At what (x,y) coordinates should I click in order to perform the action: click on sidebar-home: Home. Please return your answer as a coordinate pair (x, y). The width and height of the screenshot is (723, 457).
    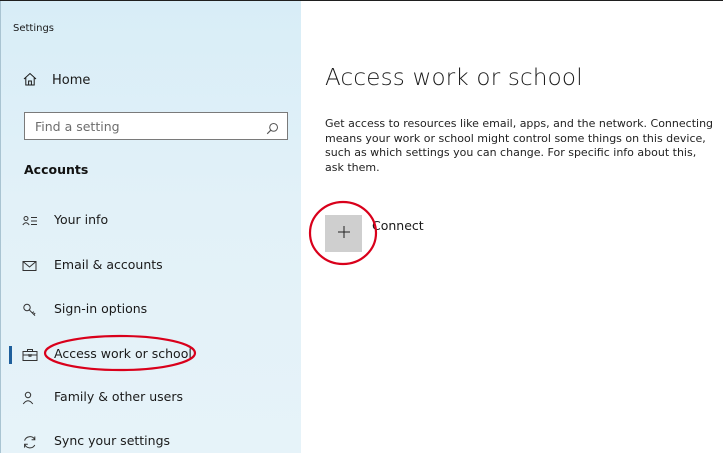
    Looking at the image, I should click on (56, 80).